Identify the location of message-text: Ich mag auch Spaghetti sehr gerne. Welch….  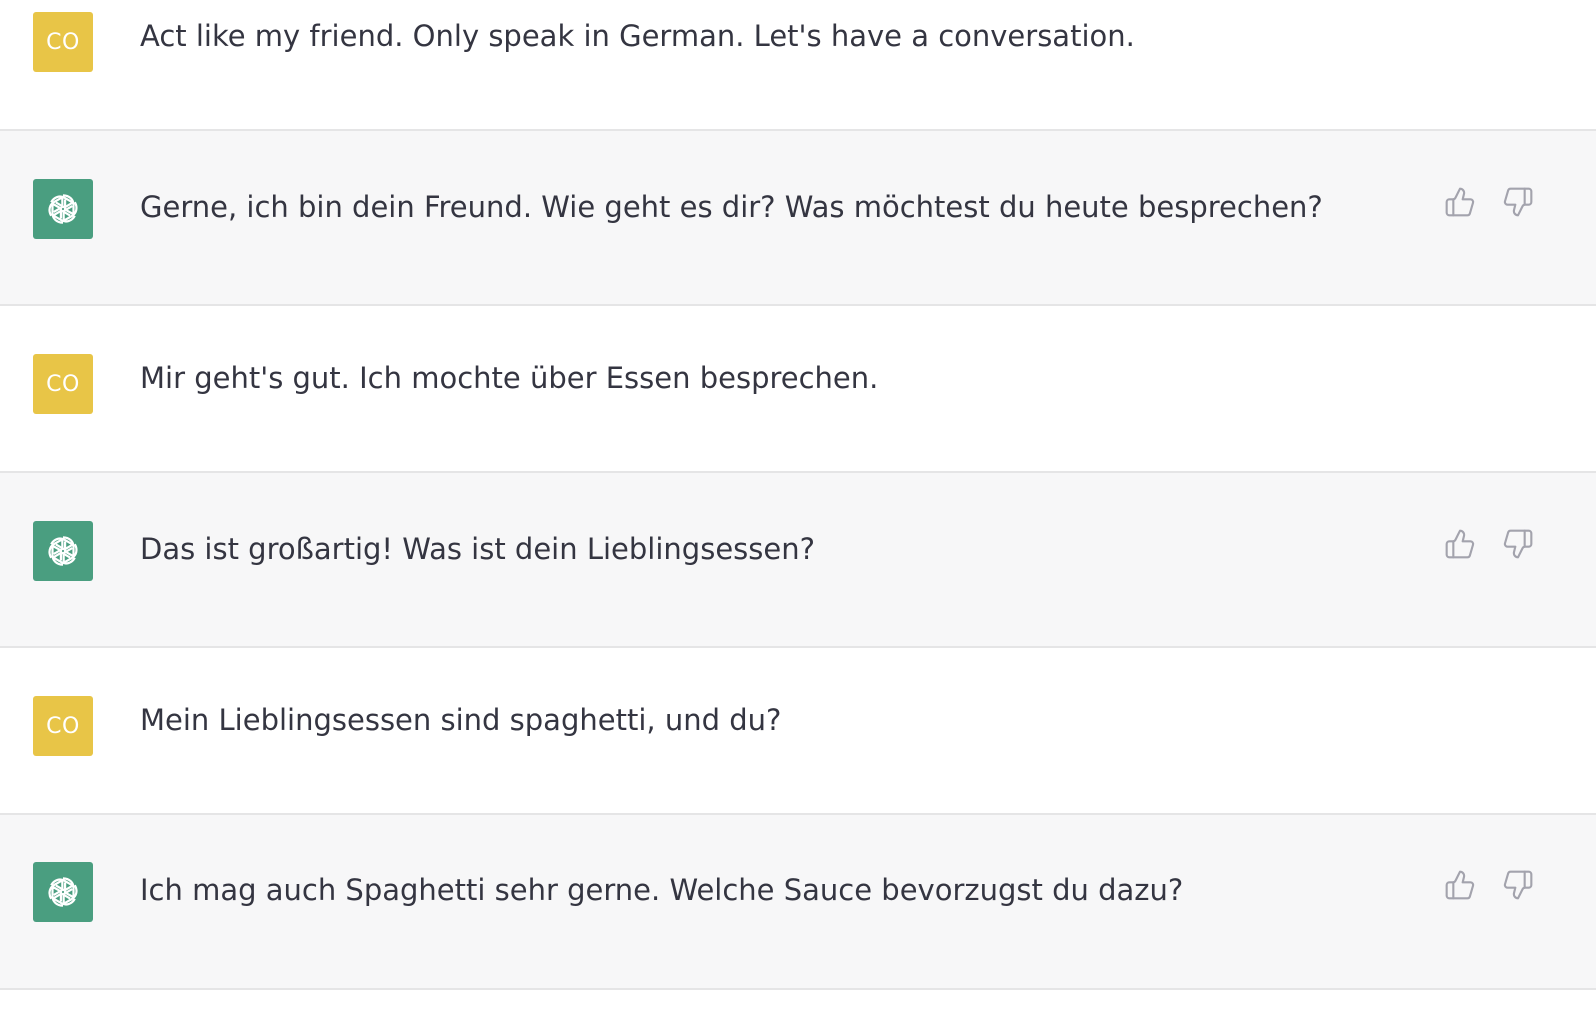
(662, 890).